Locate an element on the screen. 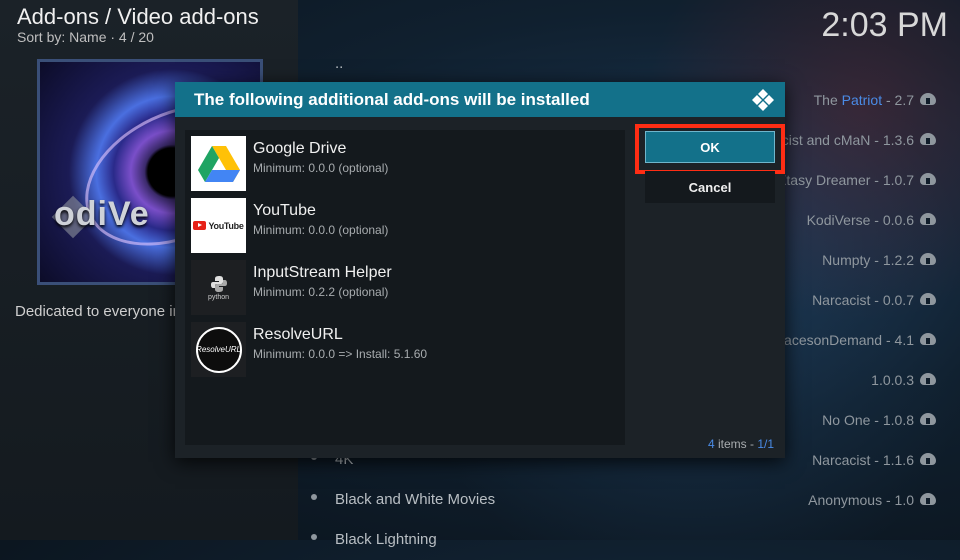  list-item-author: KodiVerse - 0.0.6 is located at coordinates (860, 220).